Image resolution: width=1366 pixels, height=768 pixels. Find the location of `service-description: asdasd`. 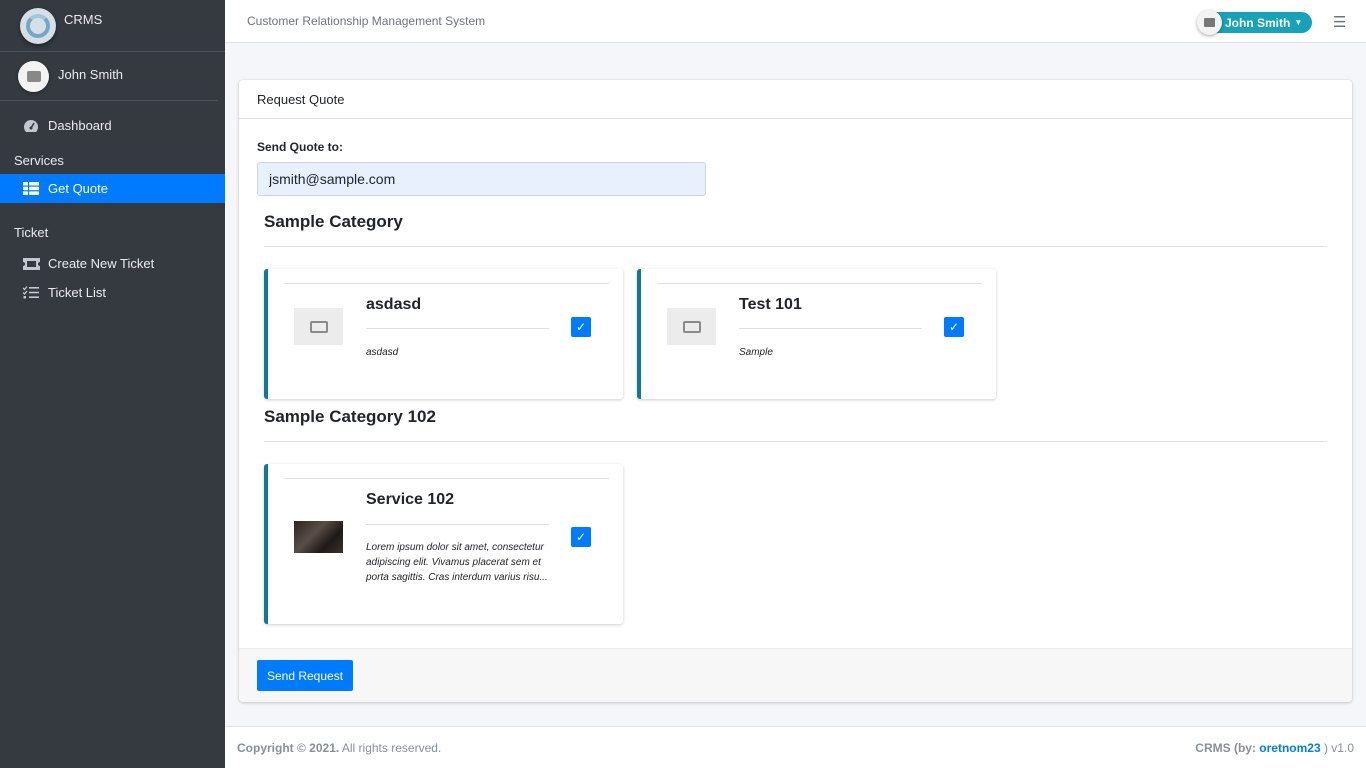

service-description: asdasd is located at coordinates (382, 352).